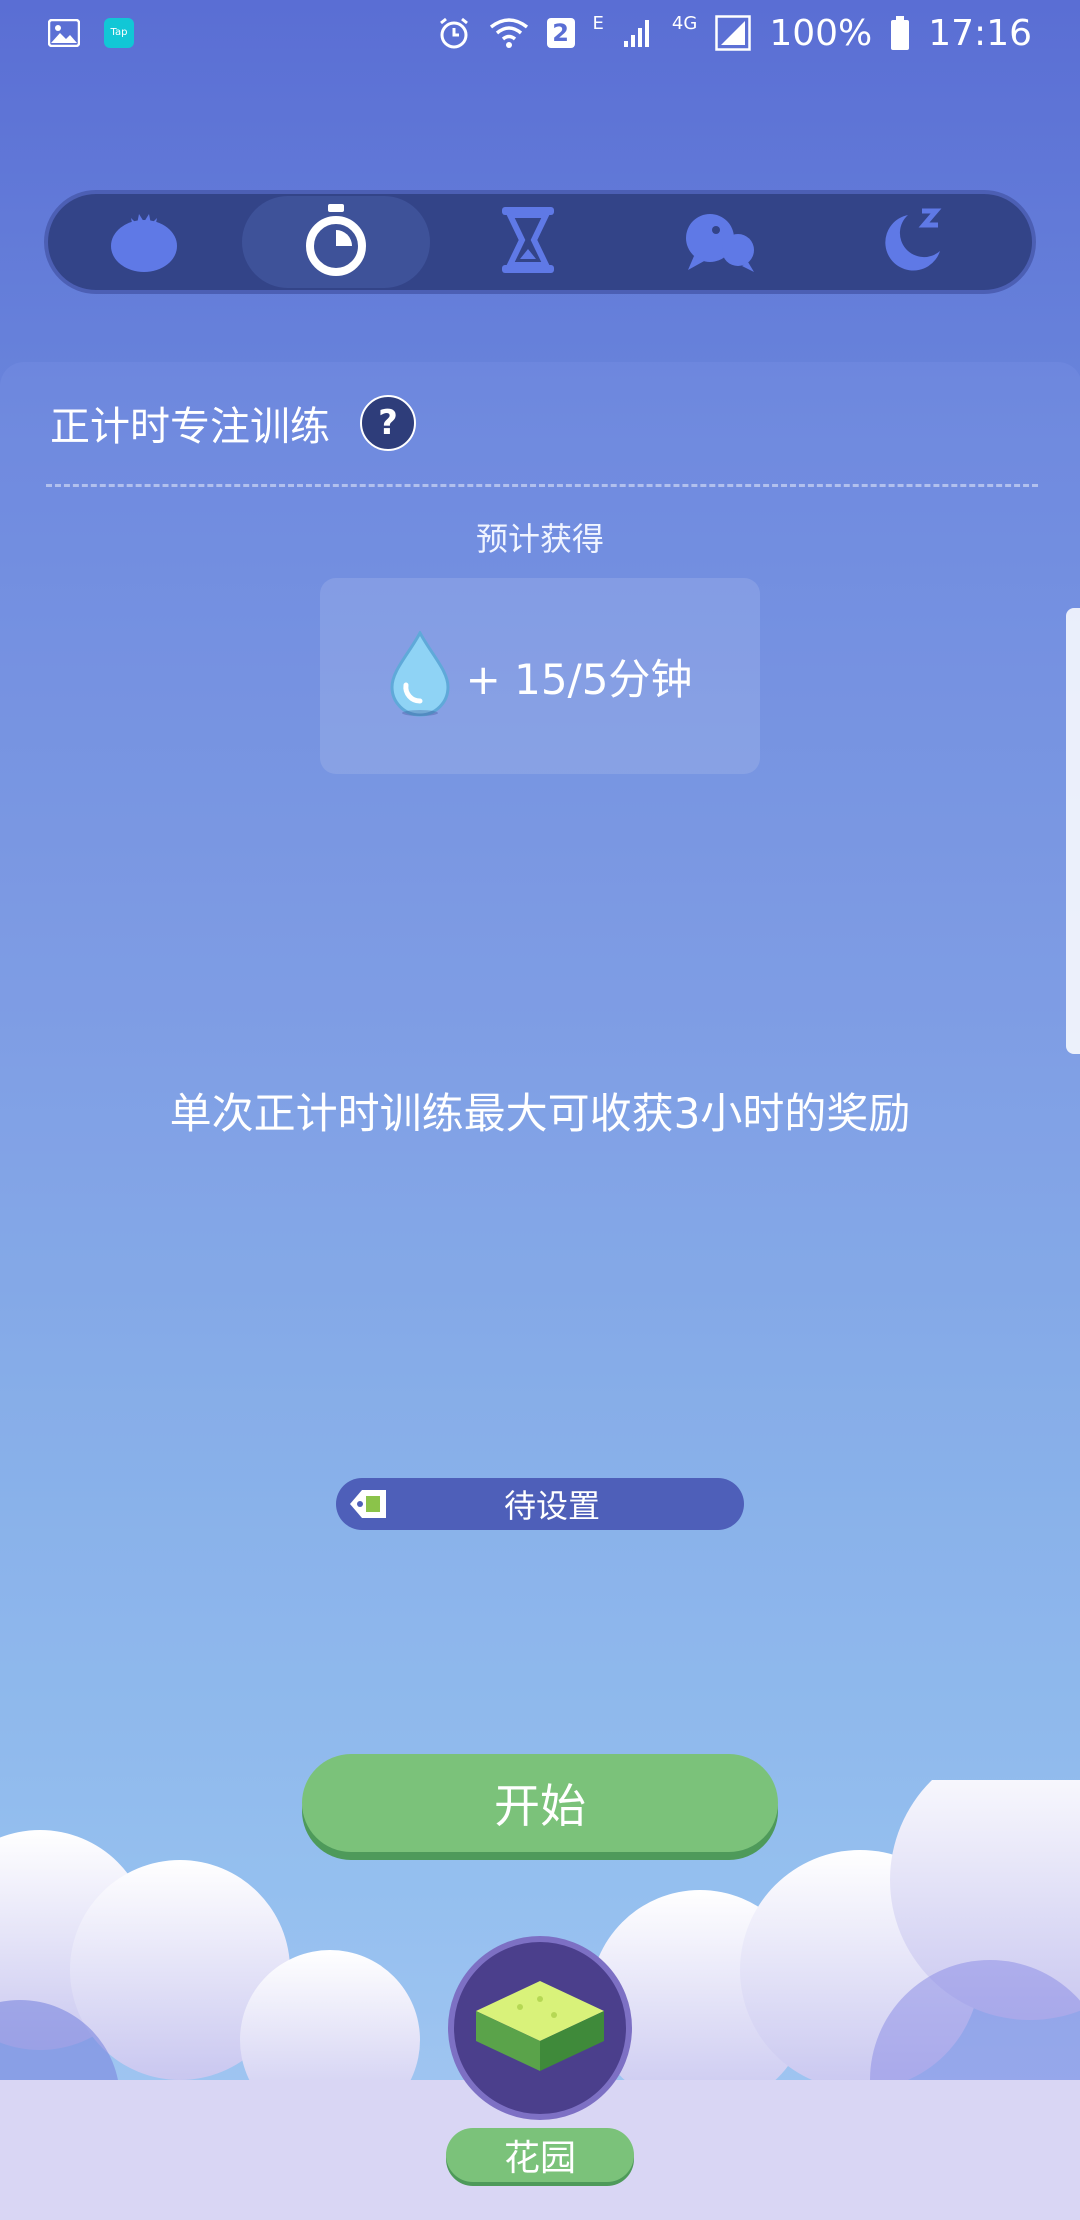 This screenshot has width=1080, height=2220. I want to click on tab-stopwatch, so click(336, 242).